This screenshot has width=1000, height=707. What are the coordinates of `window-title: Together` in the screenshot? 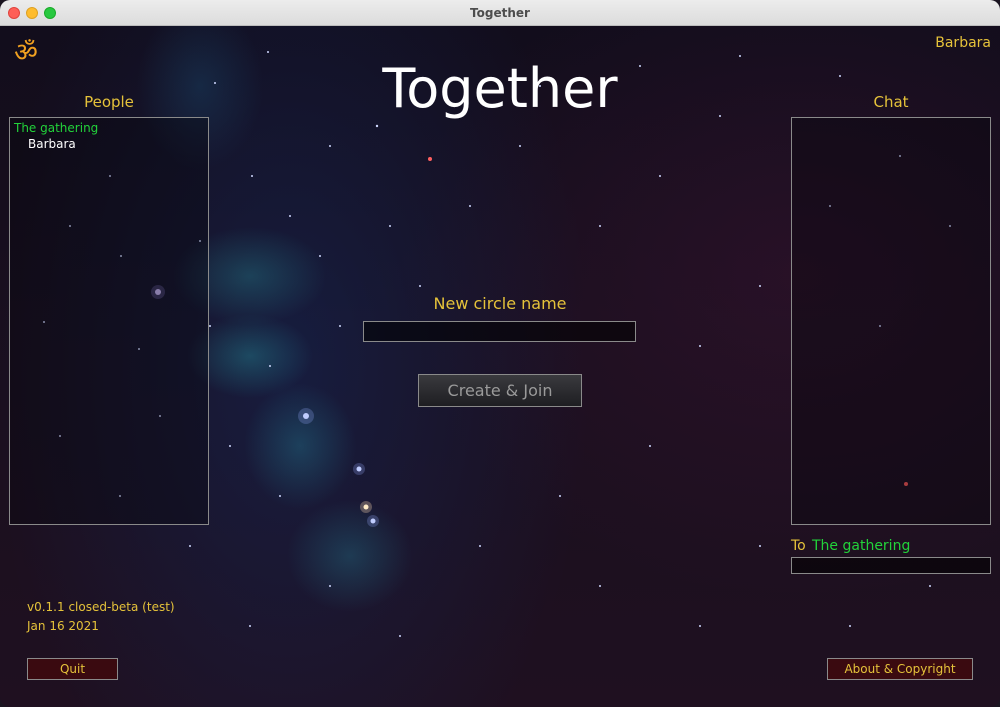 It's located at (500, 13).